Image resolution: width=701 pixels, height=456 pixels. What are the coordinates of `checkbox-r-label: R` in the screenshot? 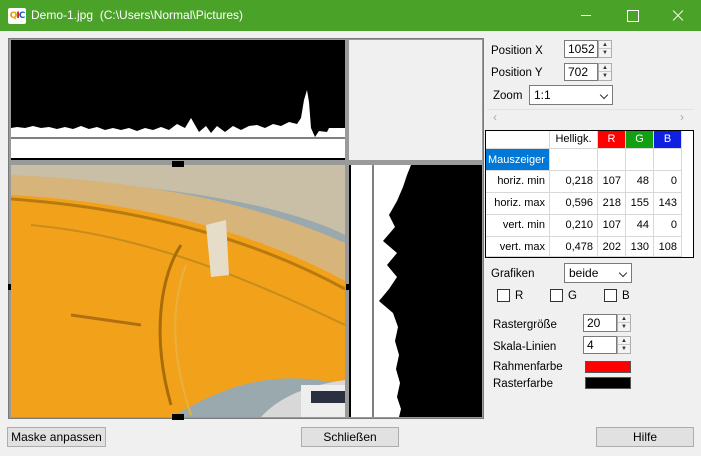 It's located at (519, 296).